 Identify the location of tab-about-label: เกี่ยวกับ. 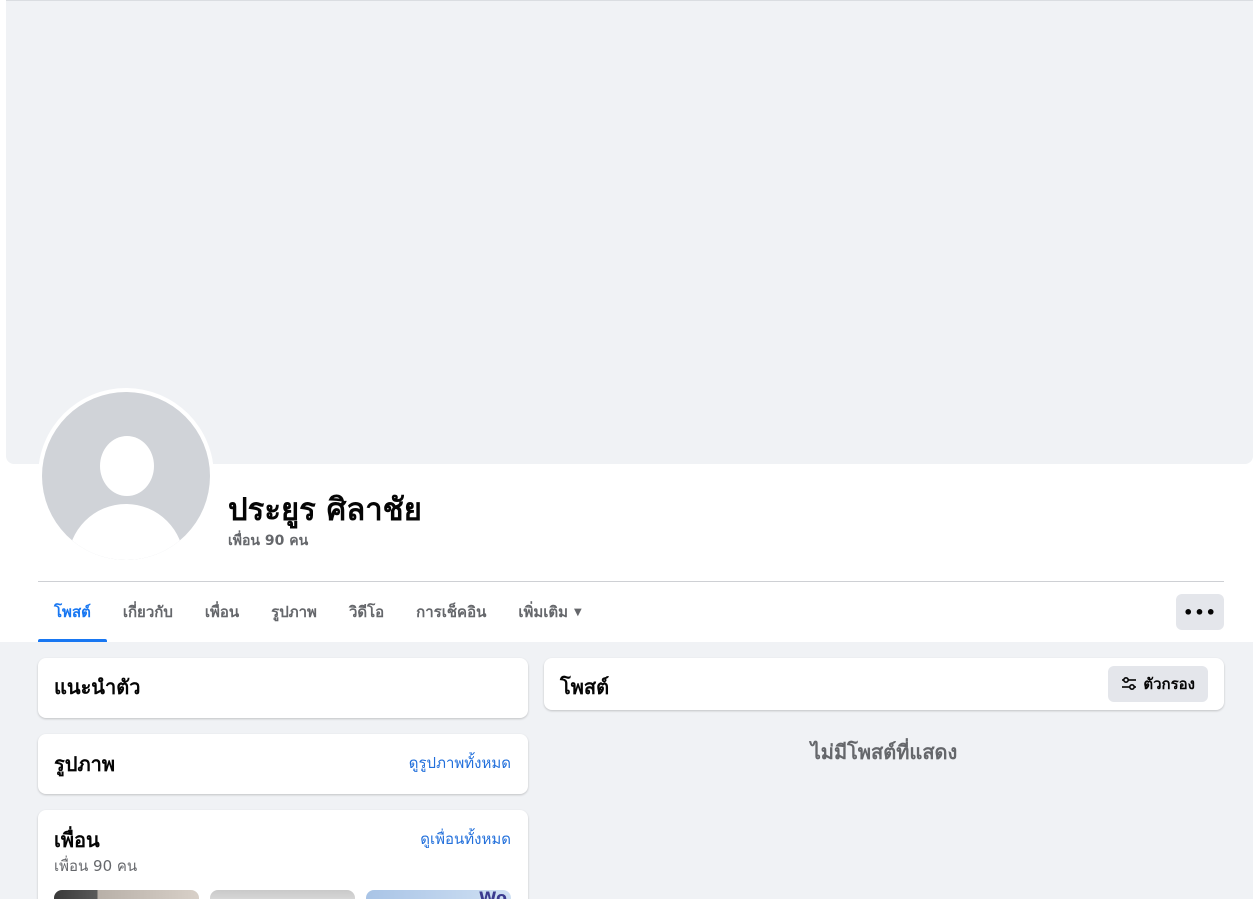
(147, 612).